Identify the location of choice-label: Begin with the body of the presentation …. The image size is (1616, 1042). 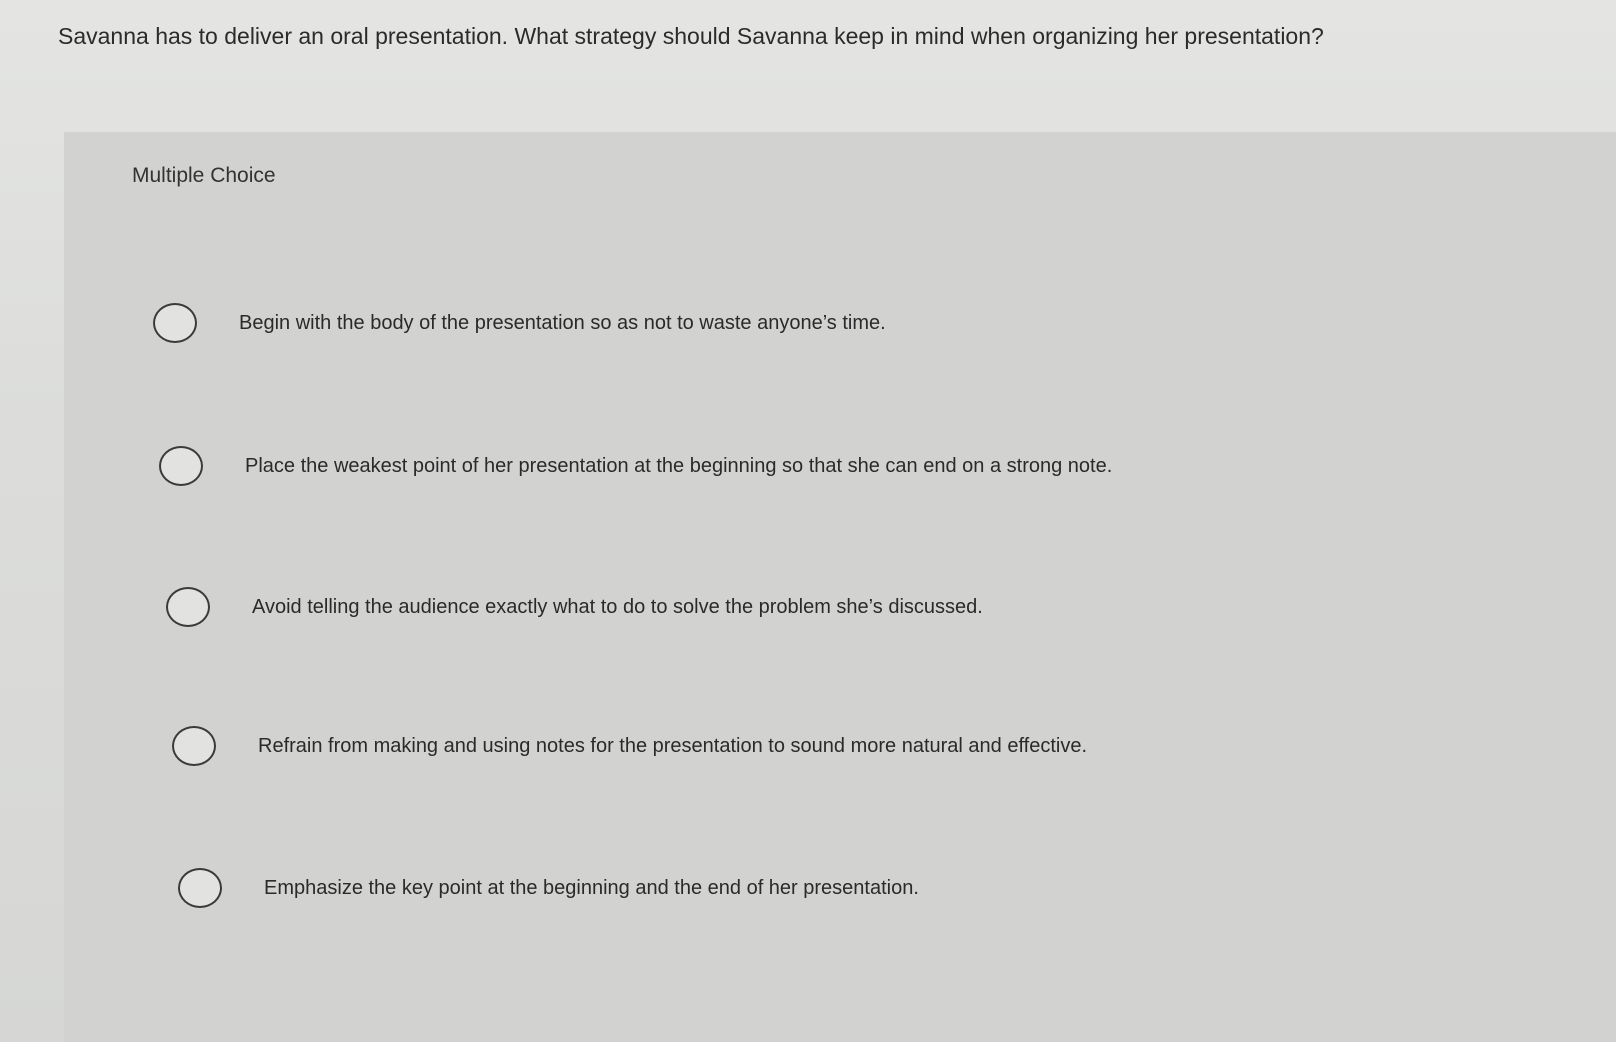
(562, 323).